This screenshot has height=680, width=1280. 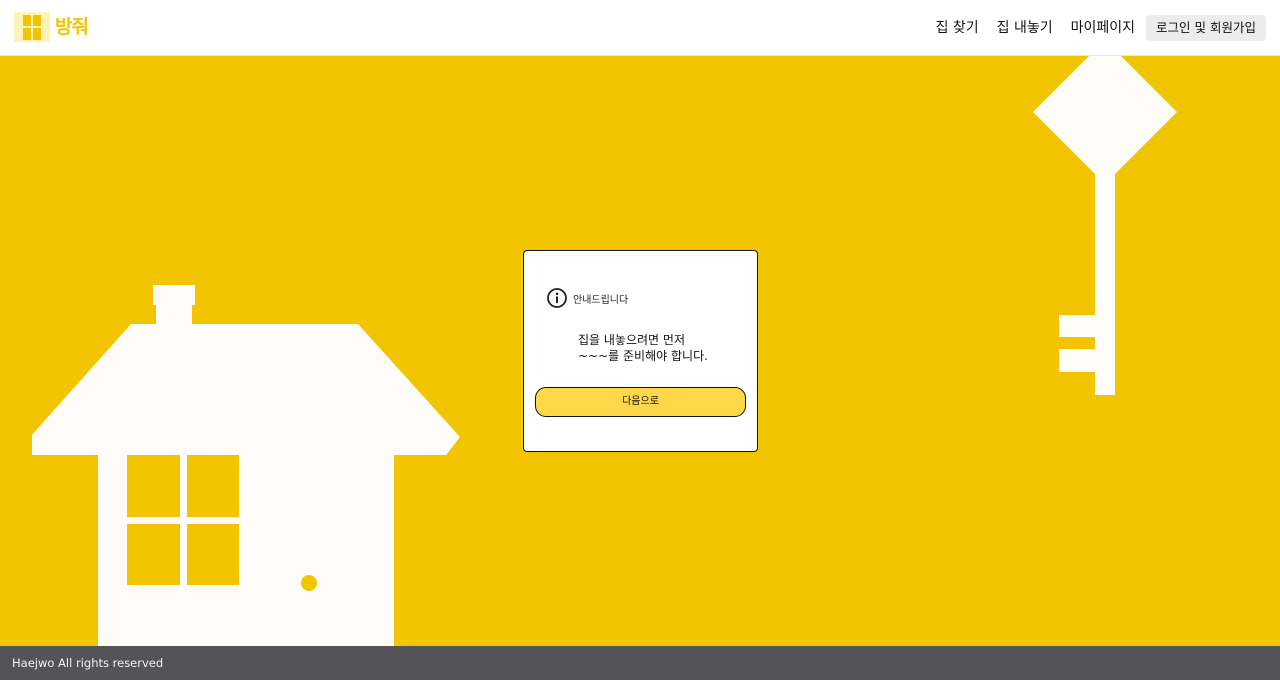 I want to click on house-door, so click(x=323, y=580).